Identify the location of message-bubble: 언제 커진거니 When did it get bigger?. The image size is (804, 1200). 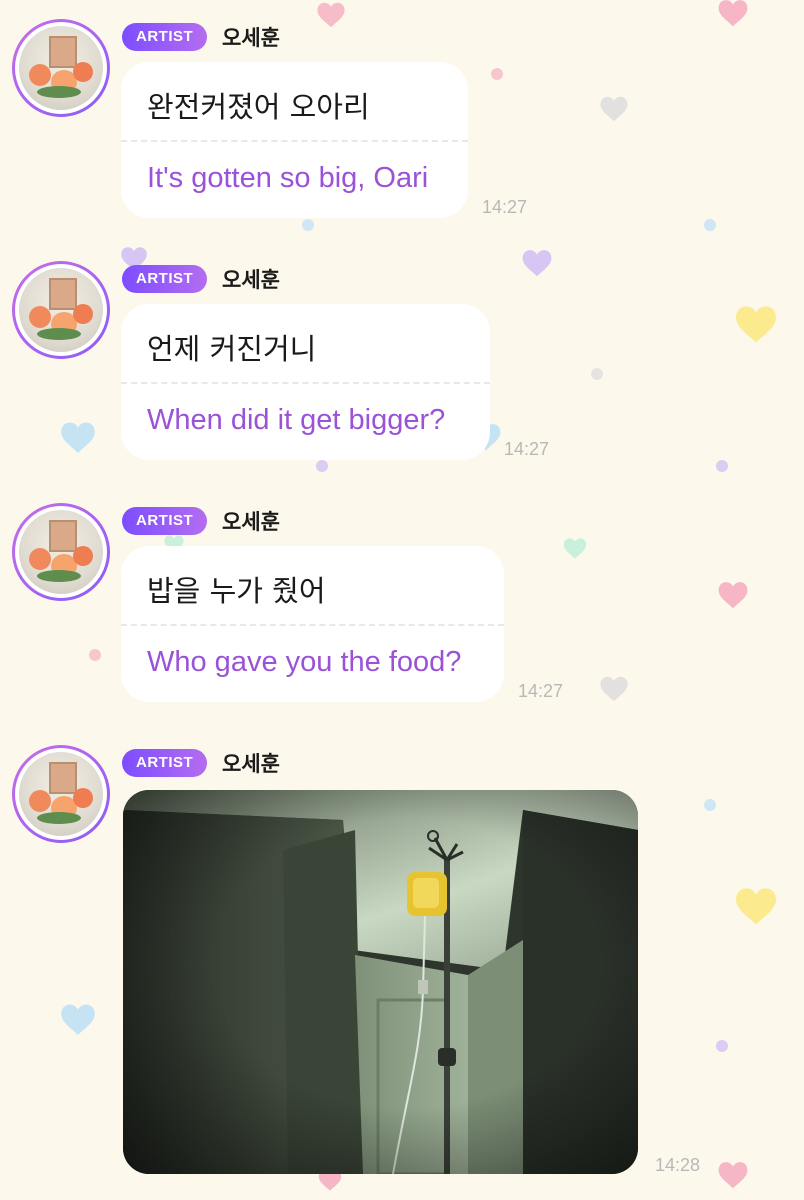
(305, 382).